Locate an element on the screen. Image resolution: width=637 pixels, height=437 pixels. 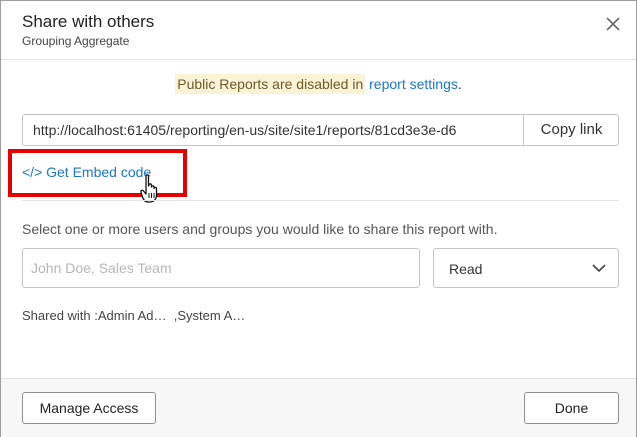
close-icon is located at coordinates (613, 24).